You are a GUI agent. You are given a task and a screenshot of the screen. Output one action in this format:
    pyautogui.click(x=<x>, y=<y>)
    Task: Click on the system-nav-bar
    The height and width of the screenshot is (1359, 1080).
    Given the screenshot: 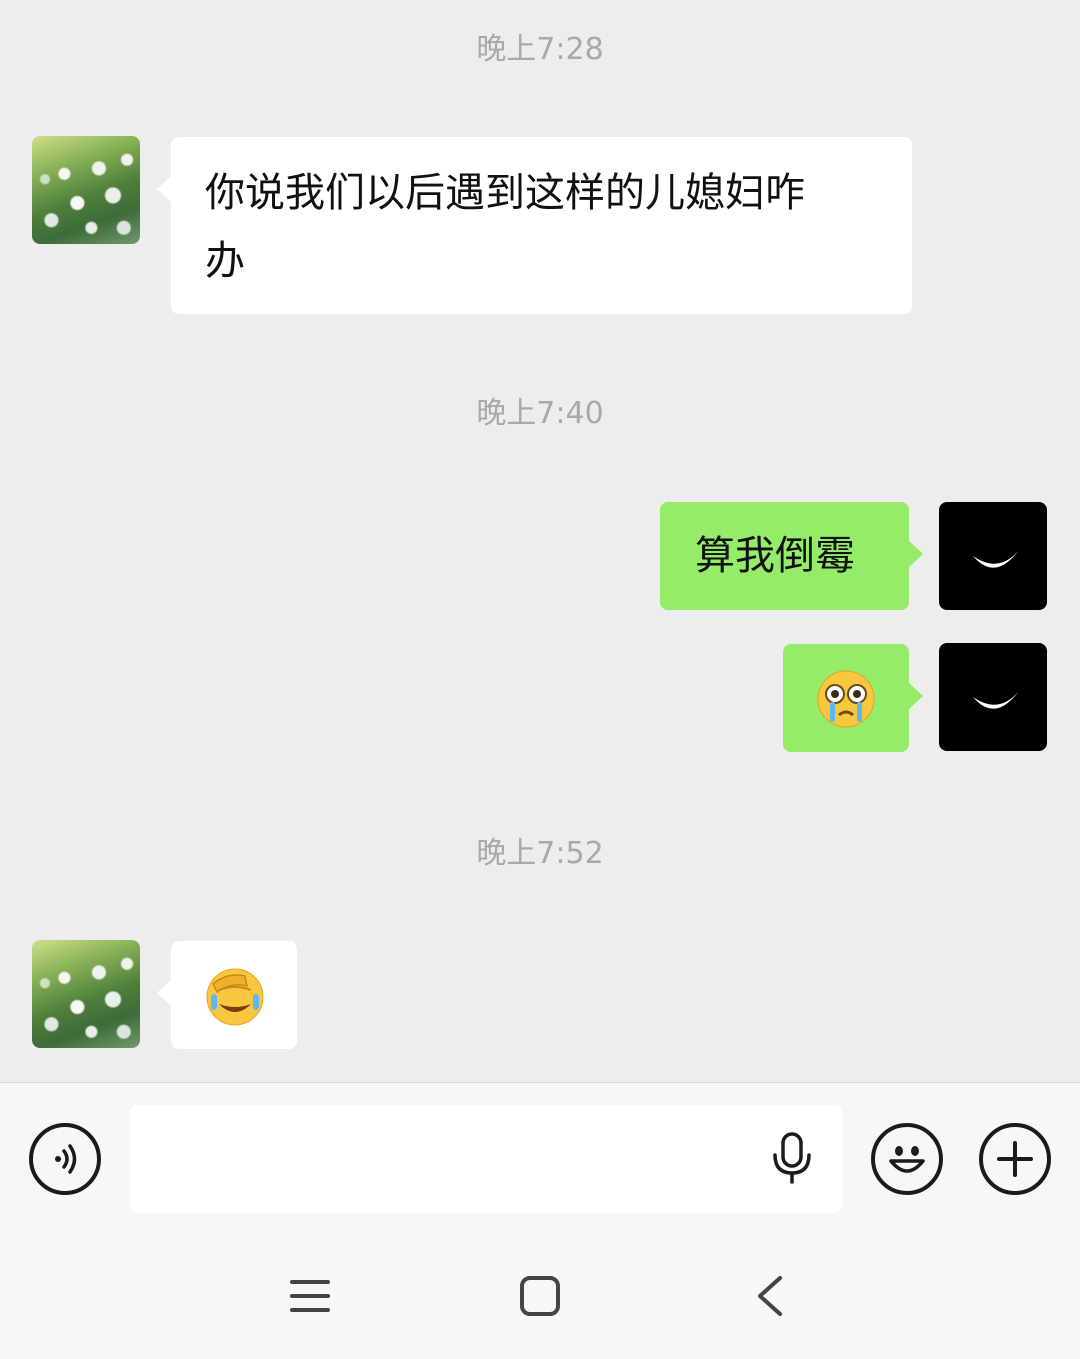 What is the action you would take?
    pyautogui.click(x=540, y=1297)
    